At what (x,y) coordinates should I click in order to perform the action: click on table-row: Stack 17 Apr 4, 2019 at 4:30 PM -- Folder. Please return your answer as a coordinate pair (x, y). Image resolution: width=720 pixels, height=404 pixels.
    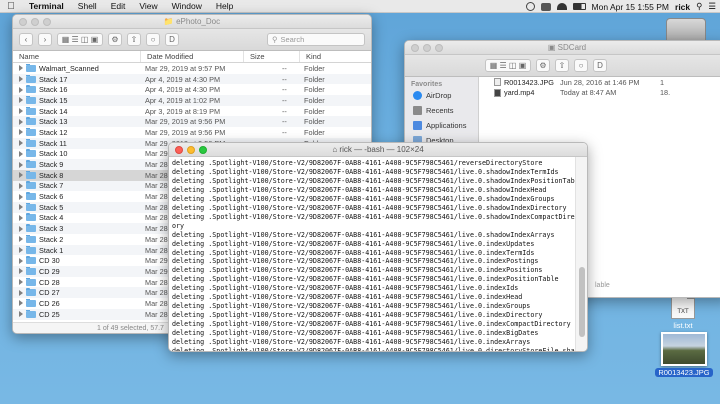
    Looking at the image, I should click on (192, 79).